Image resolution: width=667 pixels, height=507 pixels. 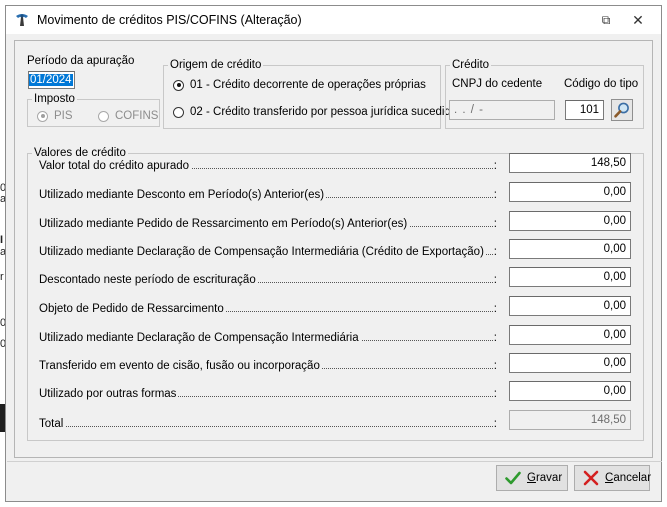 I want to click on gravar-button: Gravar, so click(x=532, y=478).